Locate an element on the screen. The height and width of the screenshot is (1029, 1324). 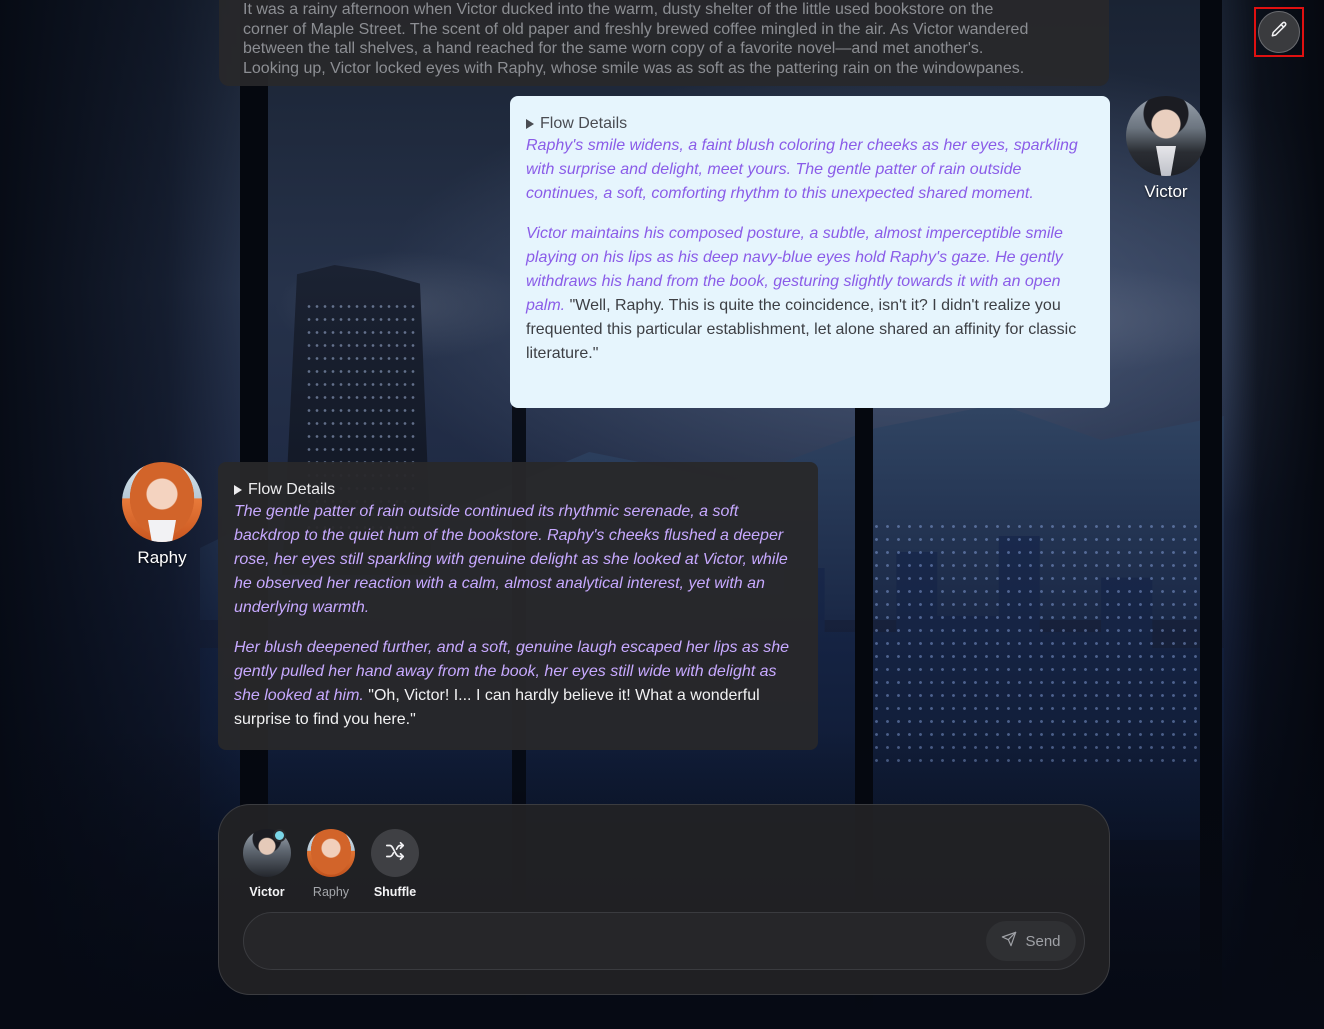
send-label: Send is located at coordinates (1043, 941).